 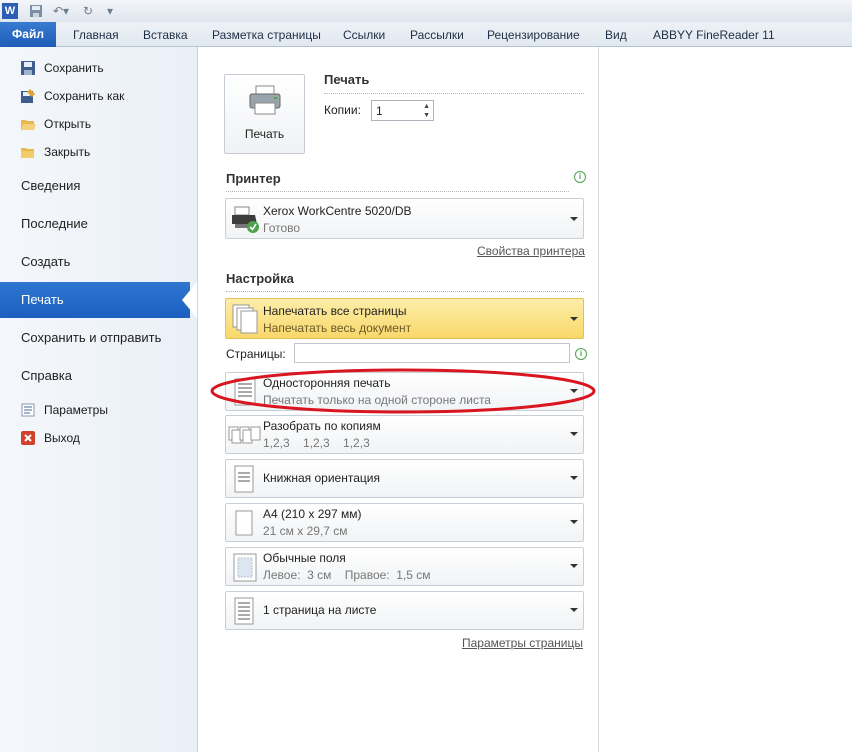 What do you see at coordinates (62, 438) in the screenshot?
I see `nav-exit-label: Выход` at bounding box center [62, 438].